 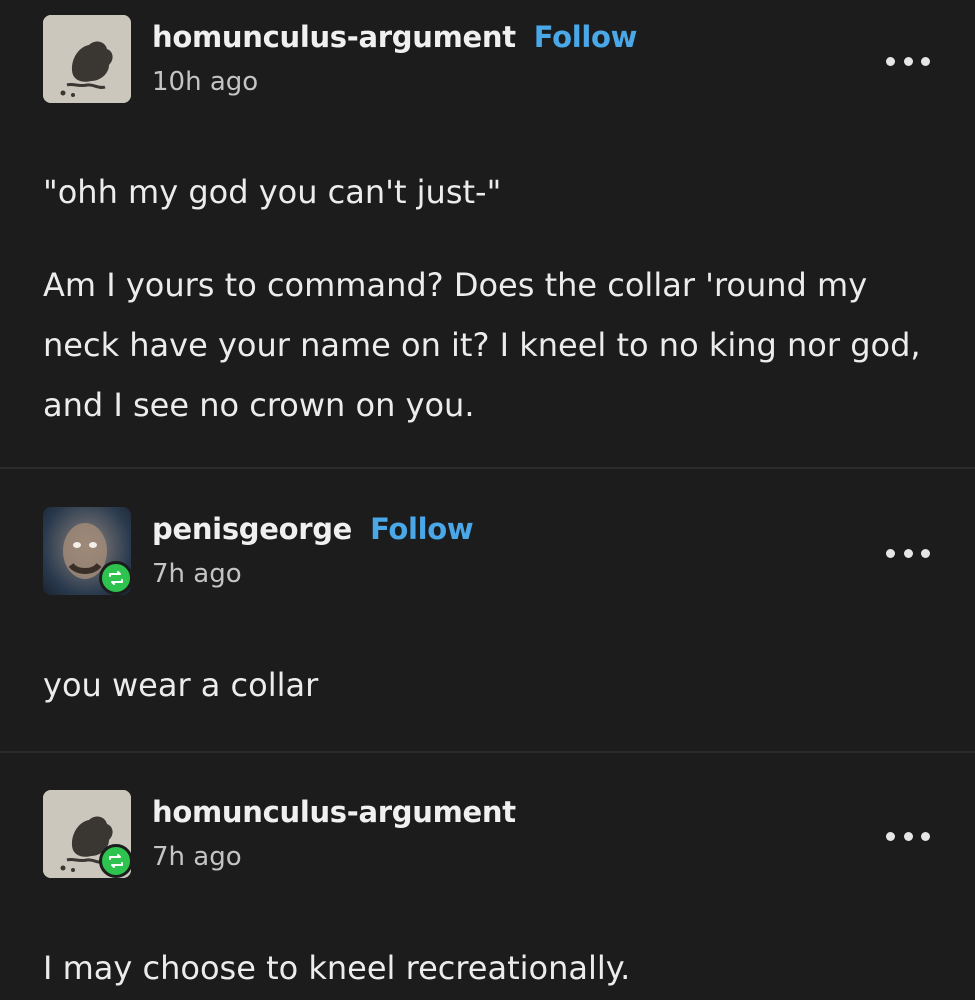 What do you see at coordinates (252, 529) in the screenshot?
I see `username: penisgeorge` at bounding box center [252, 529].